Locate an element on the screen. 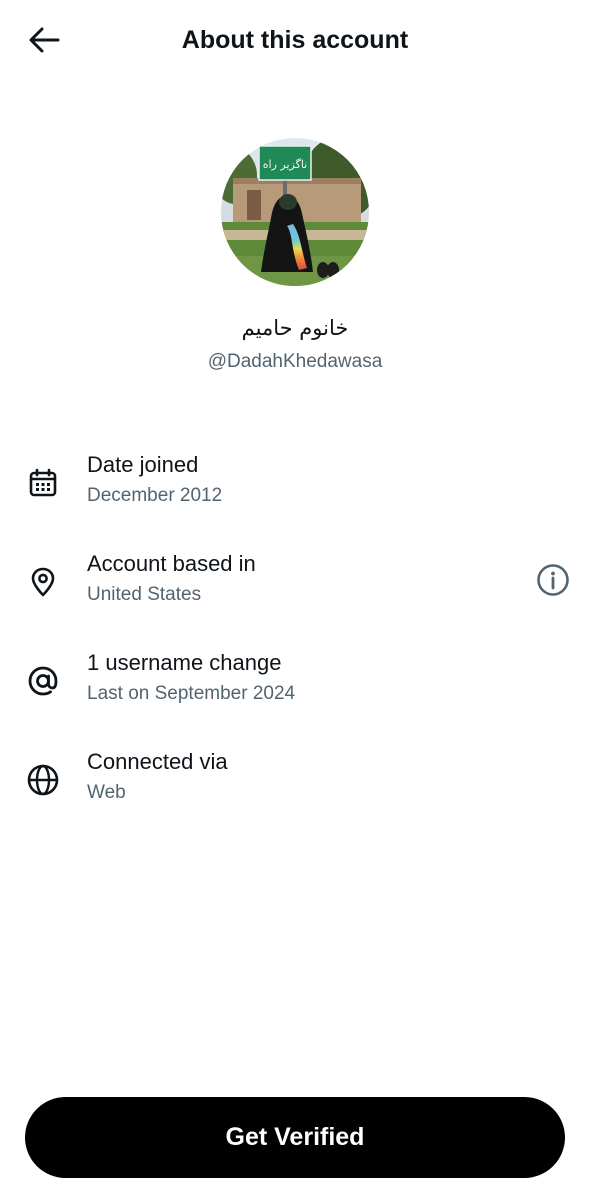  username-change-label: 1 username change is located at coordinates (184, 662).